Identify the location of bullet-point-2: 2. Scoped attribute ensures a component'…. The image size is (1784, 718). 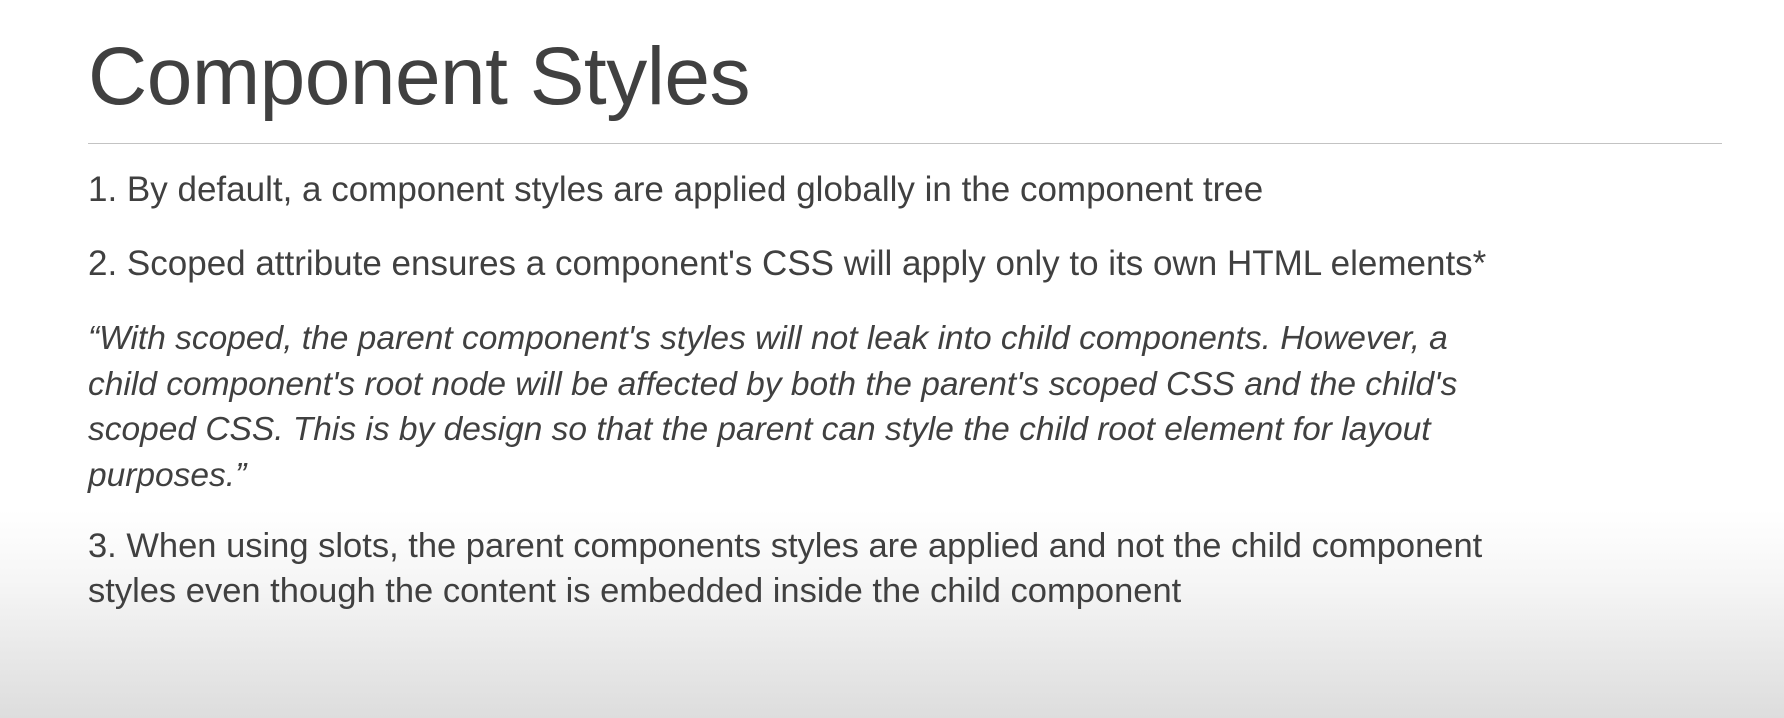
(787, 263).